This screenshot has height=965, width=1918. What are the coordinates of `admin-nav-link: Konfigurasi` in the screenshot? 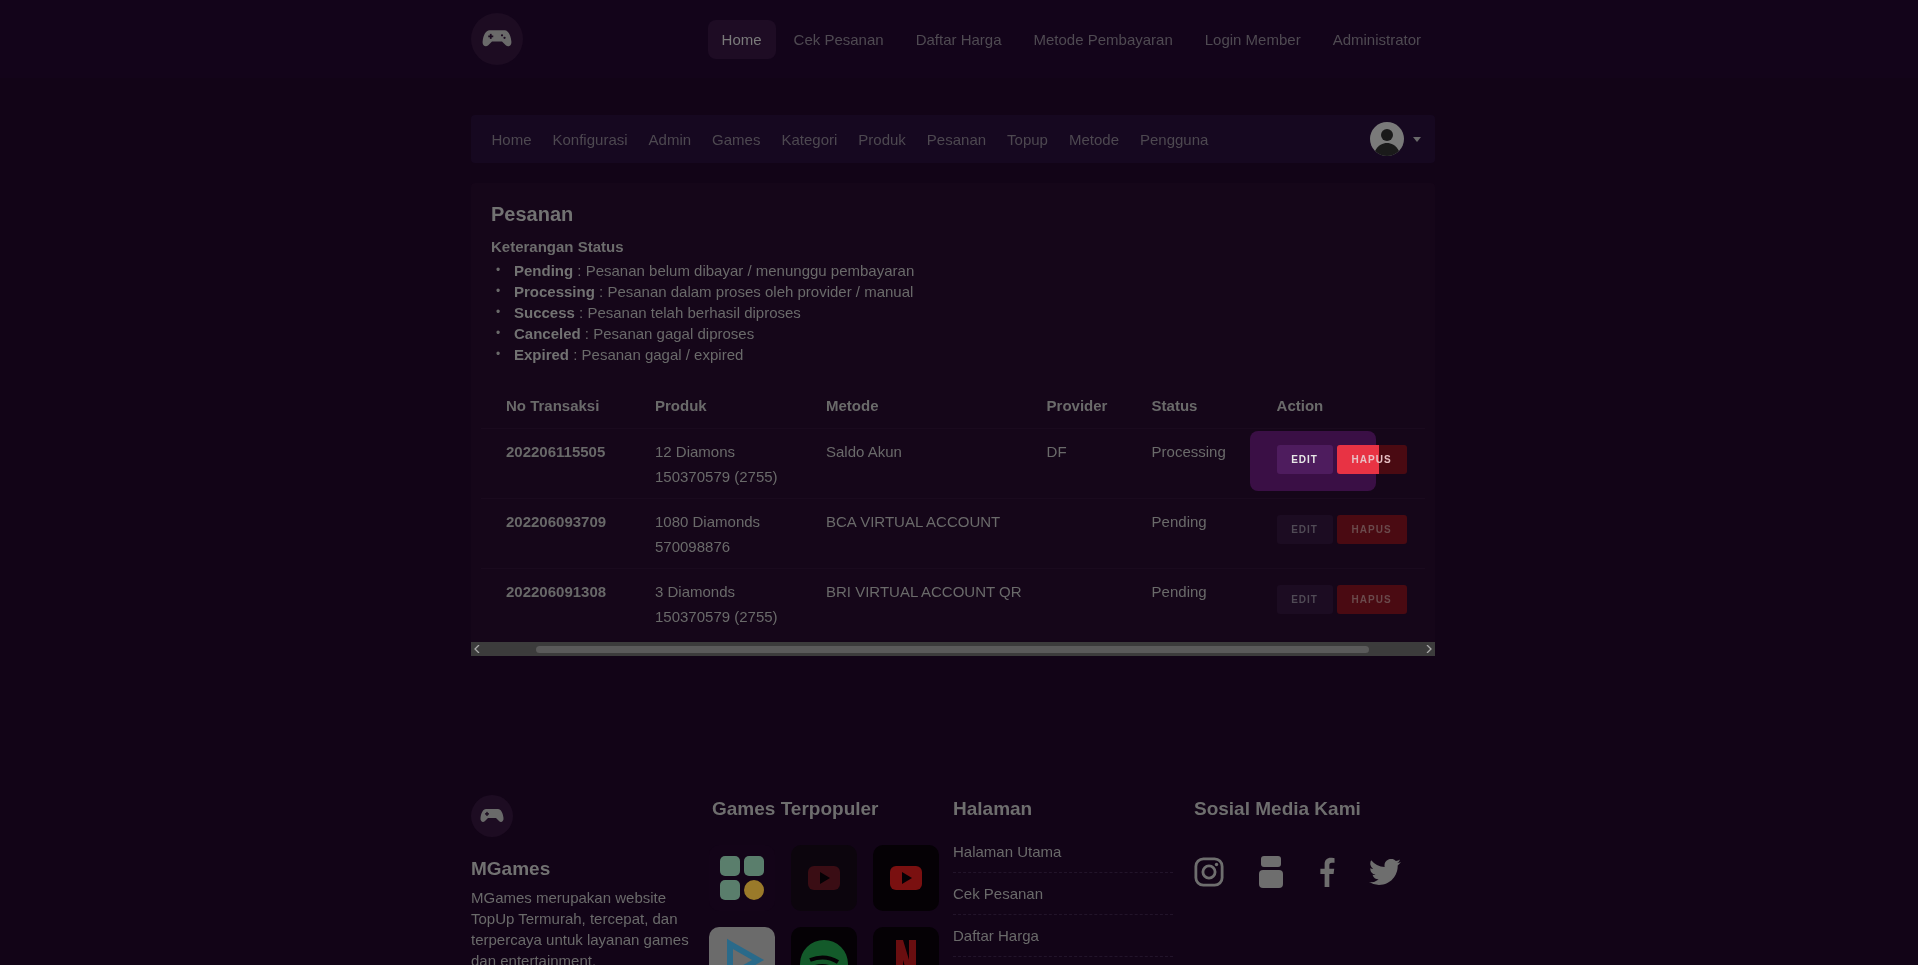 It's located at (590, 139).